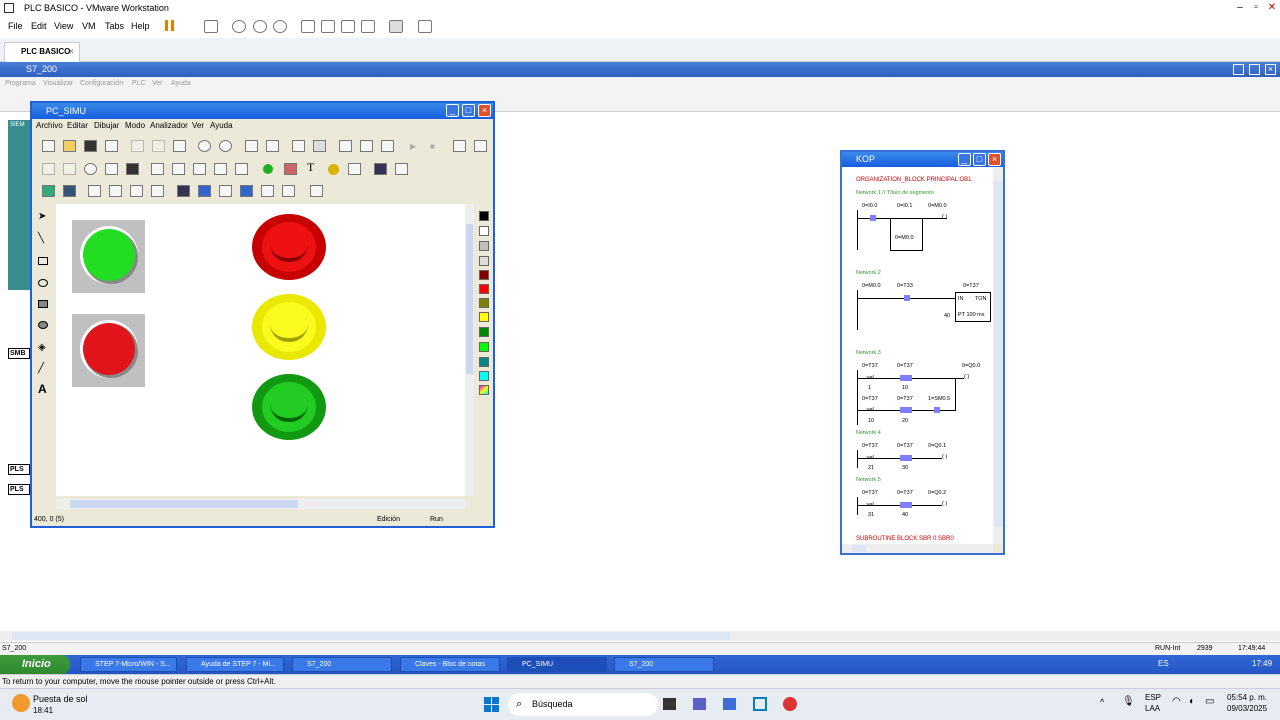 This screenshot has width=1280, height=720. Describe the element at coordinates (380, 169) in the screenshot. I see `keyboard-icon` at that location.